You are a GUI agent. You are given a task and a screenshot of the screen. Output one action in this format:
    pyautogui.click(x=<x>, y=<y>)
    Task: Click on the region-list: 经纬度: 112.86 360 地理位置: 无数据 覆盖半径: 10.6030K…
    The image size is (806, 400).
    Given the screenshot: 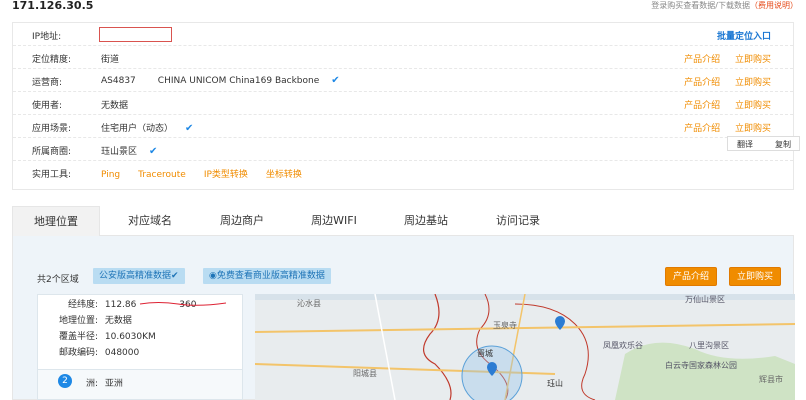 What is the action you would take?
    pyautogui.click(x=140, y=347)
    